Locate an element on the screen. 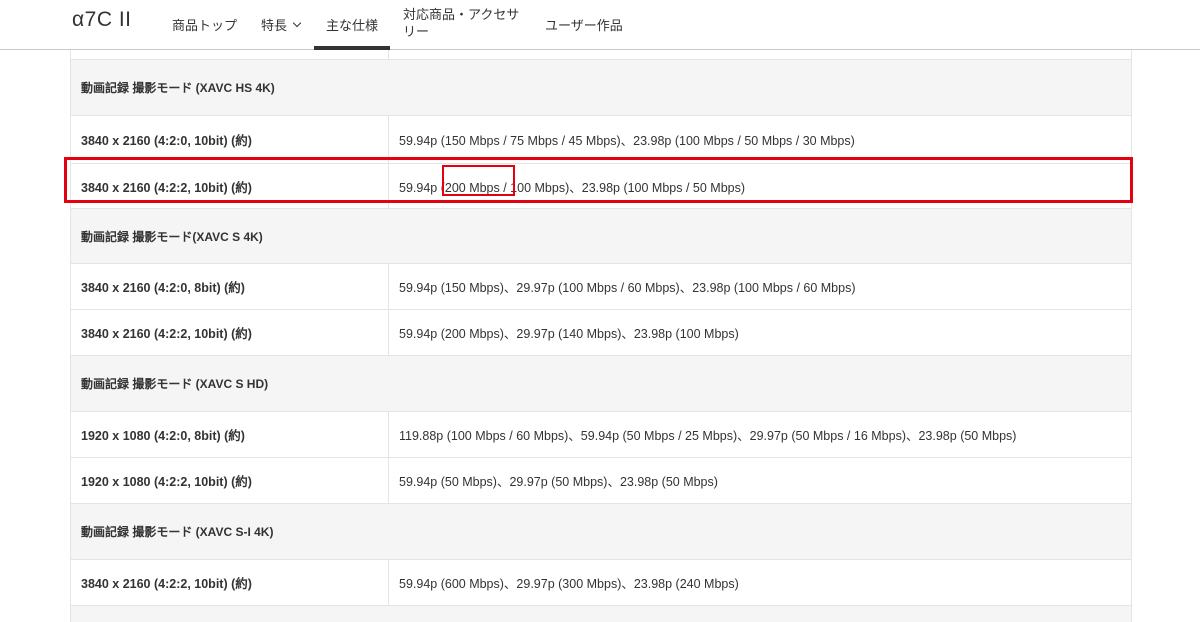 The height and width of the screenshot is (622, 1200). nav-compatible-accessories: 対応商品・アクセサリー is located at coordinates (465, 24).